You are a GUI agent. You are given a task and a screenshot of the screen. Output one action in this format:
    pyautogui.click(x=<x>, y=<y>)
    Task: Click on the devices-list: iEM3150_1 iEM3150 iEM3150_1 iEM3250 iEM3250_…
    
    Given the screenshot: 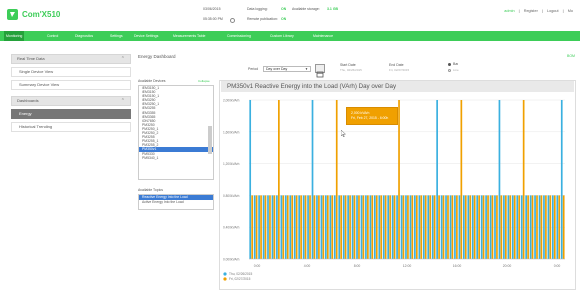 What is the action you would take?
    pyautogui.click(x=176, y=132)
    